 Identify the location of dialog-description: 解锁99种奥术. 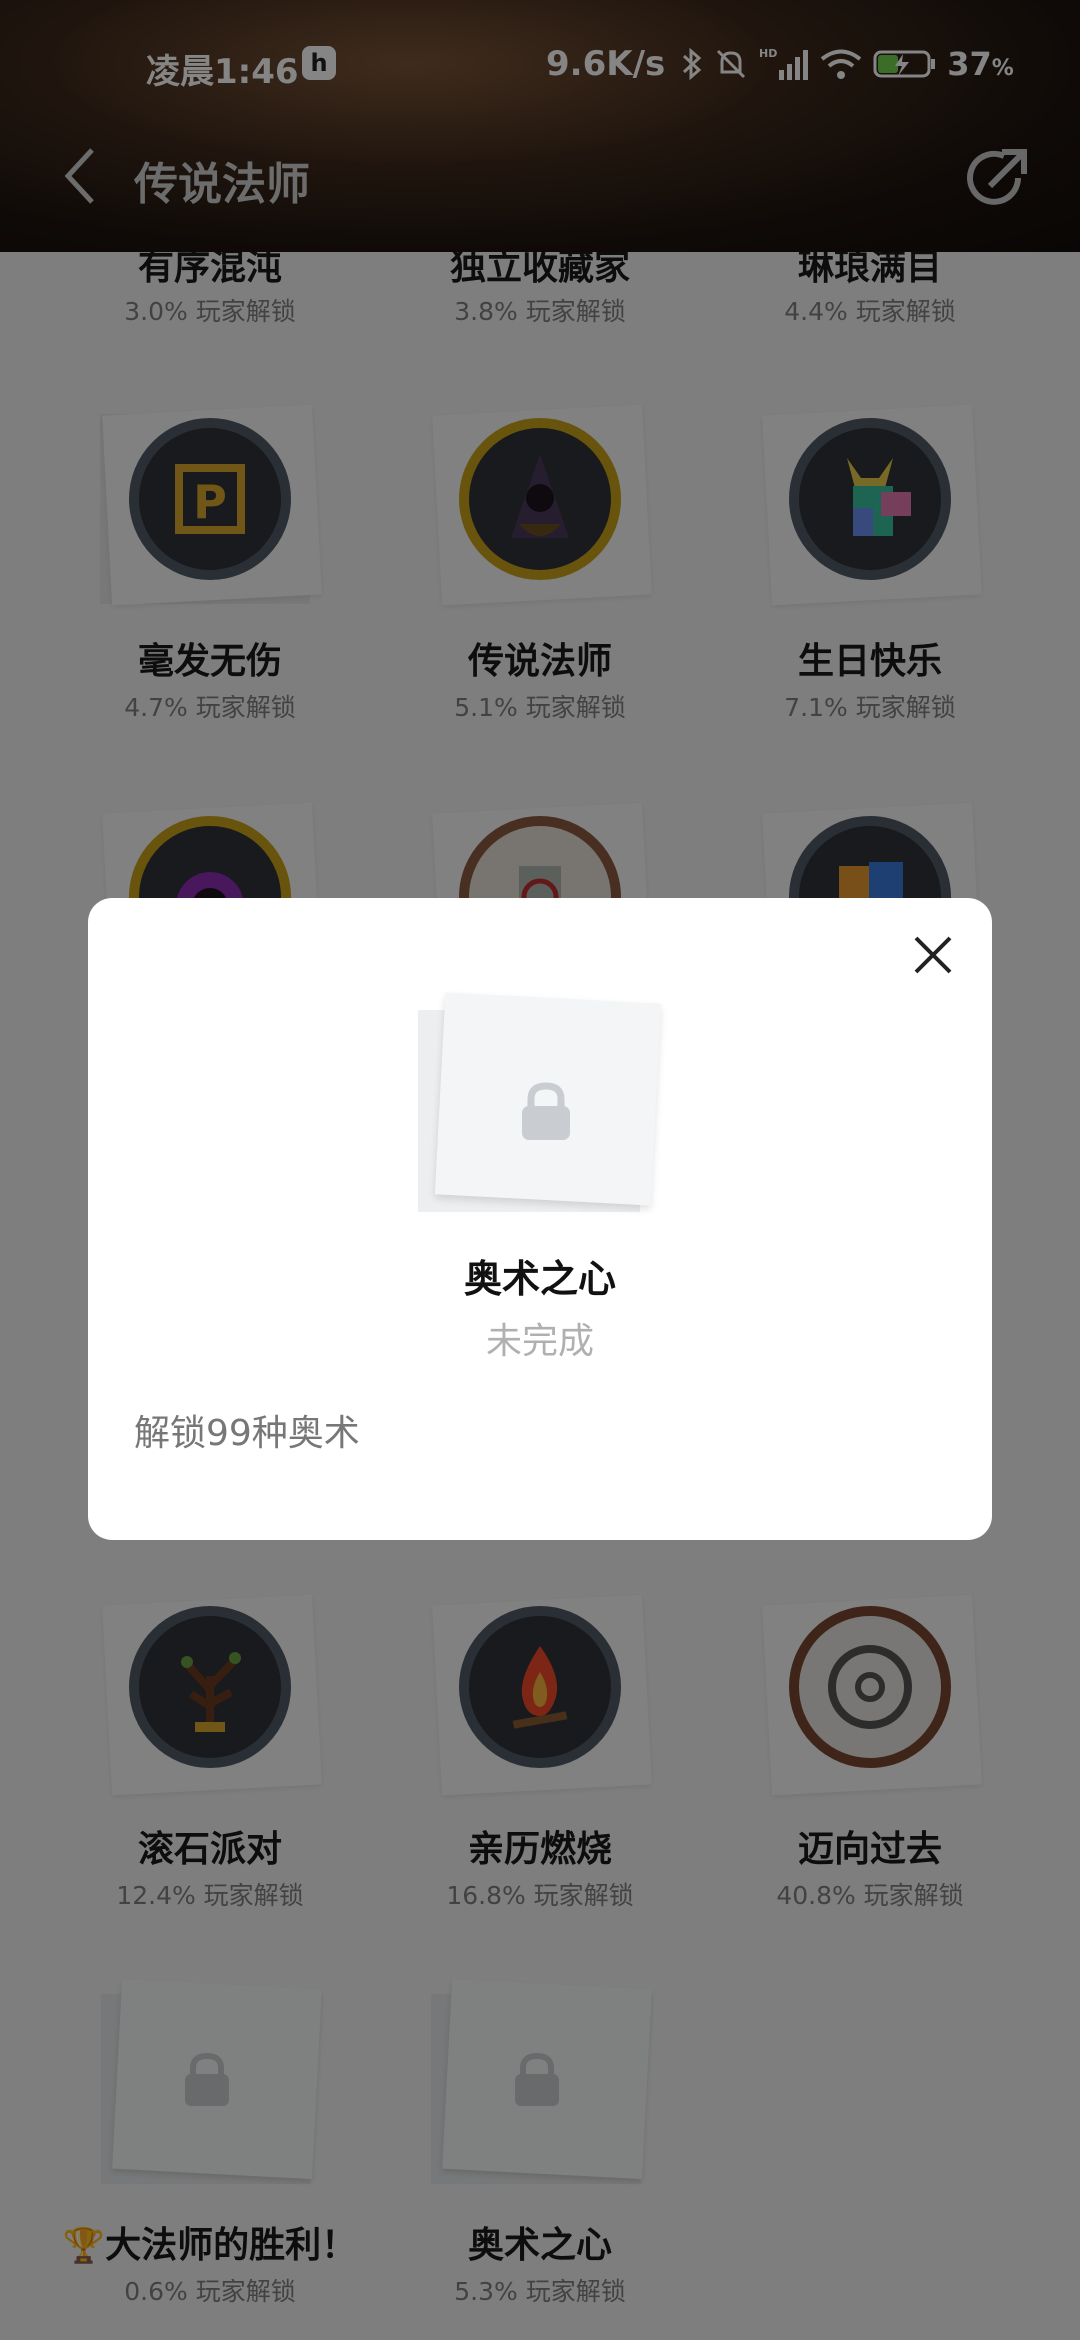
(247, 1433).